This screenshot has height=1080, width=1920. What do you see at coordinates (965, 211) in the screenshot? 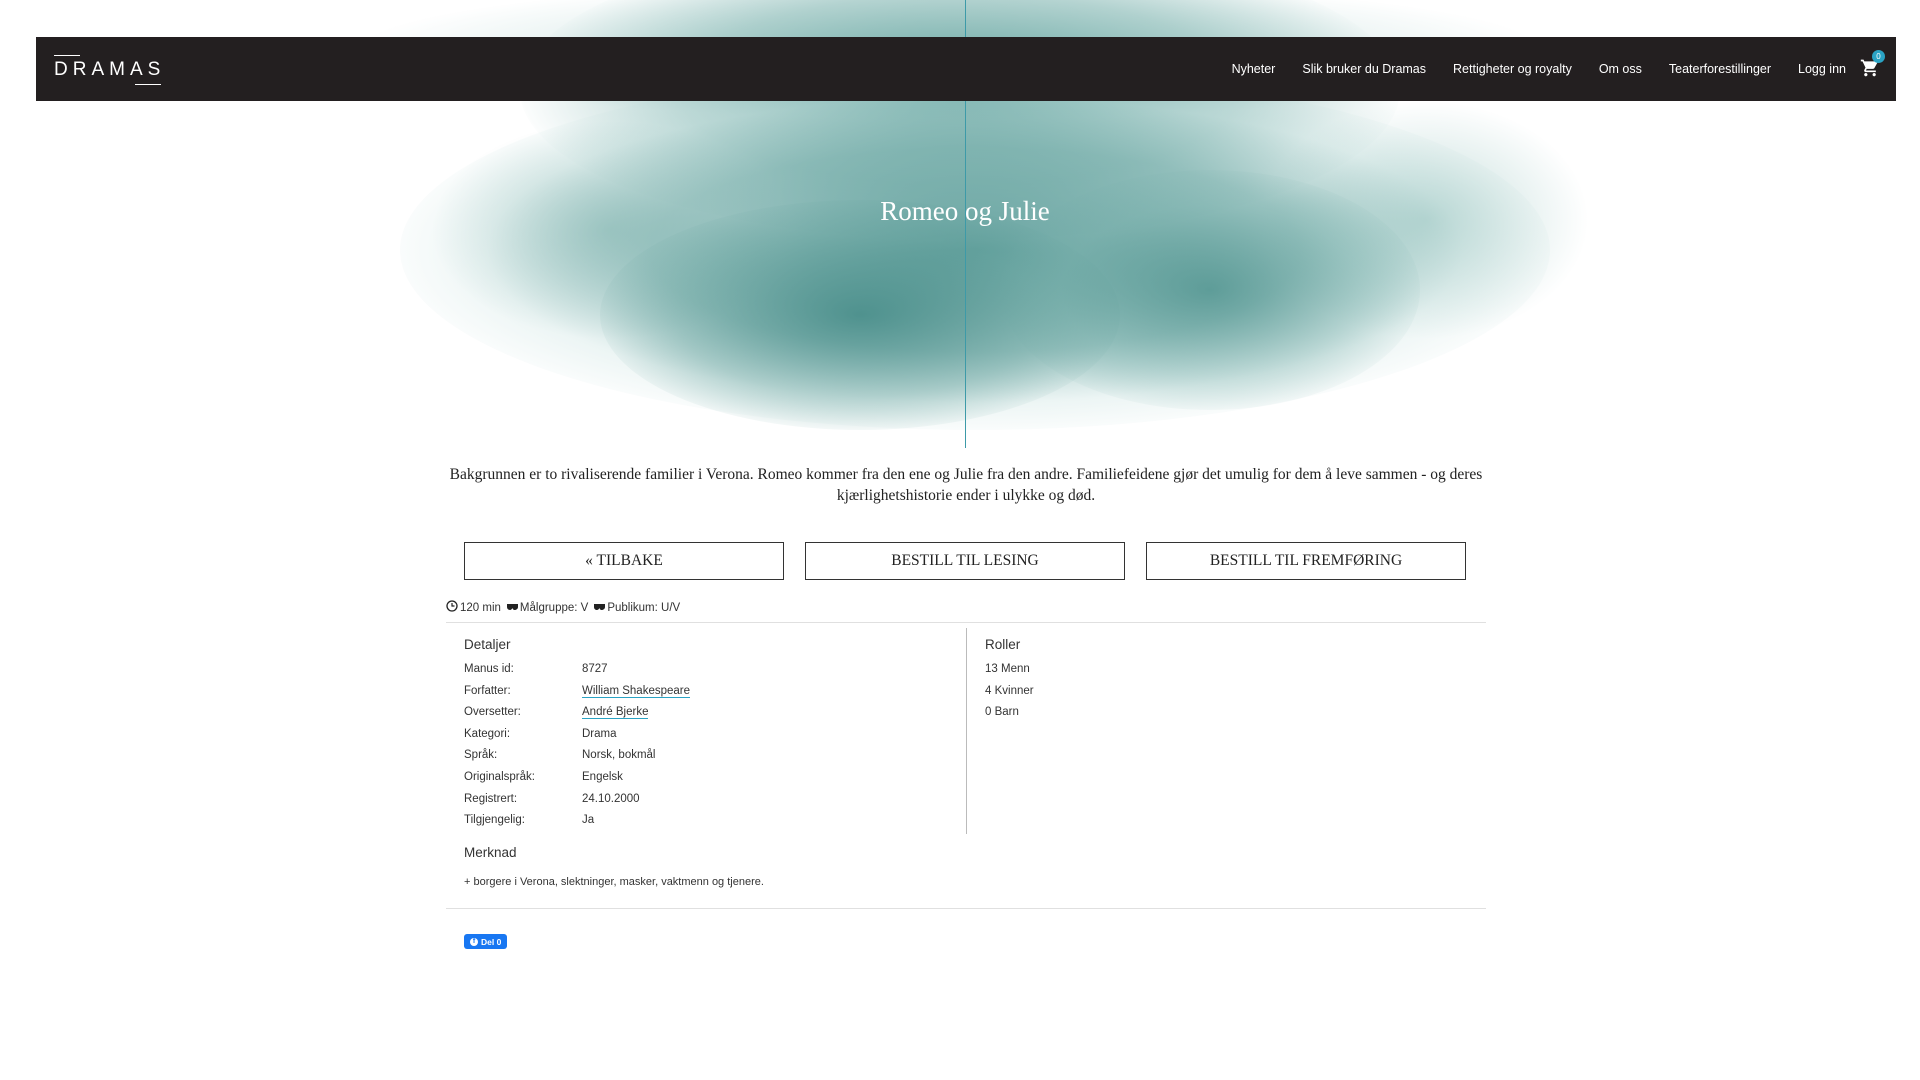
I see `page-title: Romeo og Julie` at bounding box center [965, 211].